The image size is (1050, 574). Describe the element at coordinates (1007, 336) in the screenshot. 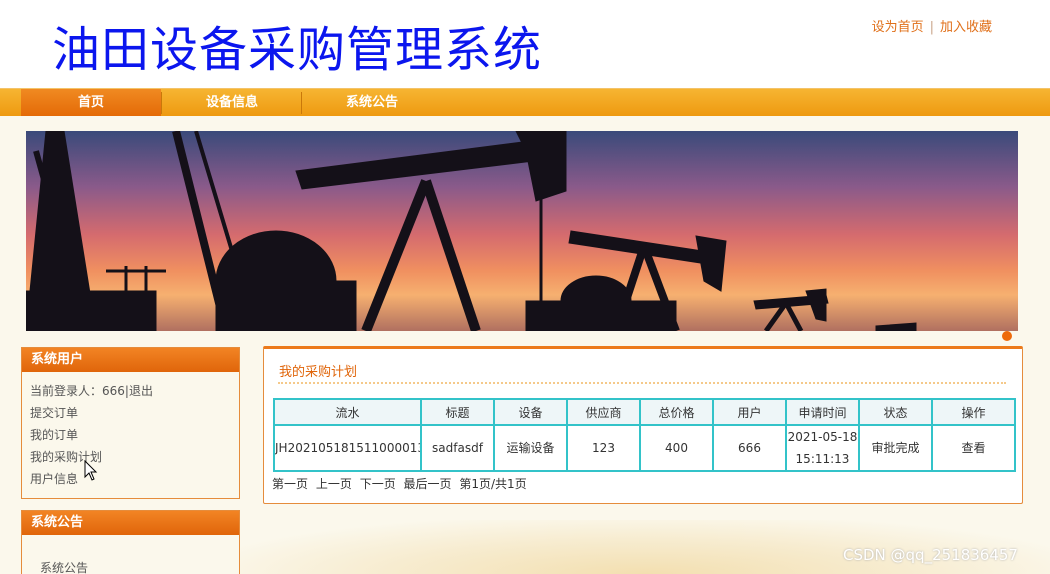

I see `banner-indicator-dot` at that location.